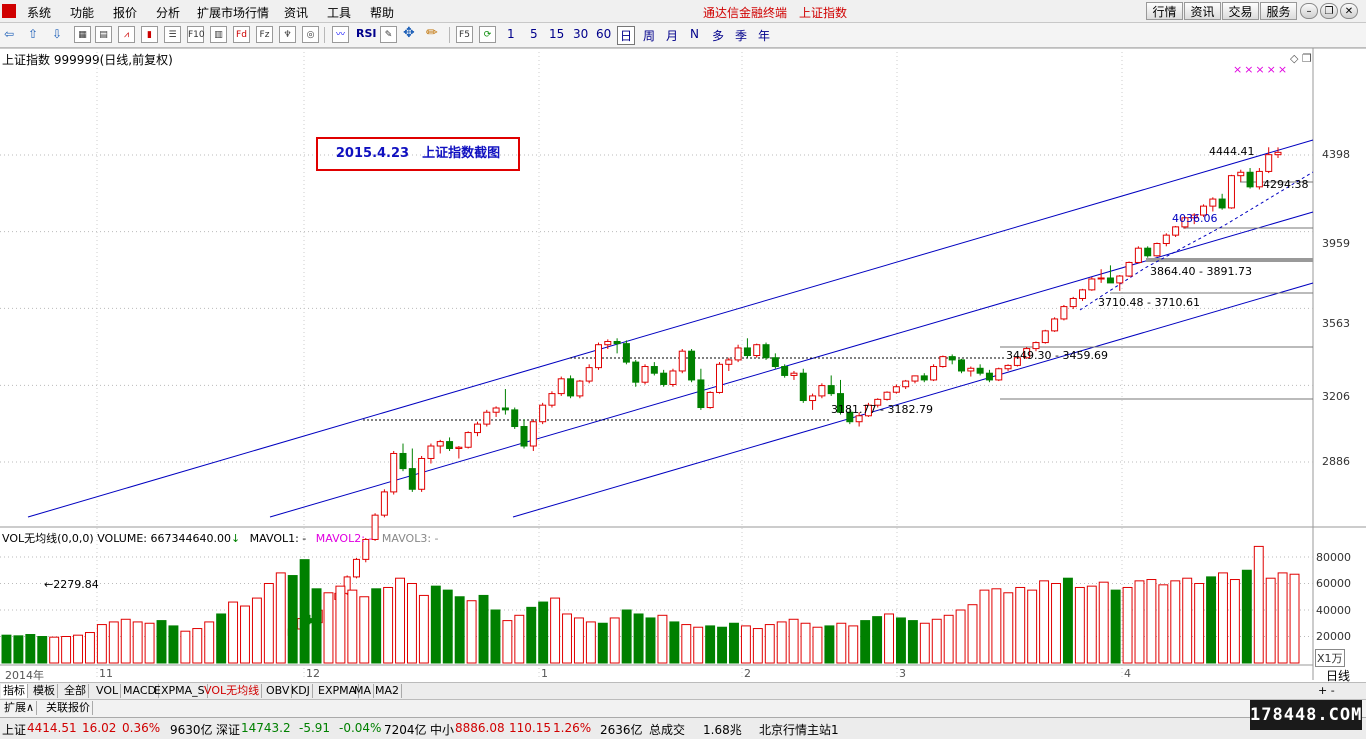 The image size is (1366, 739). I want to click on bird-icon: ♆, so click(287, 34).